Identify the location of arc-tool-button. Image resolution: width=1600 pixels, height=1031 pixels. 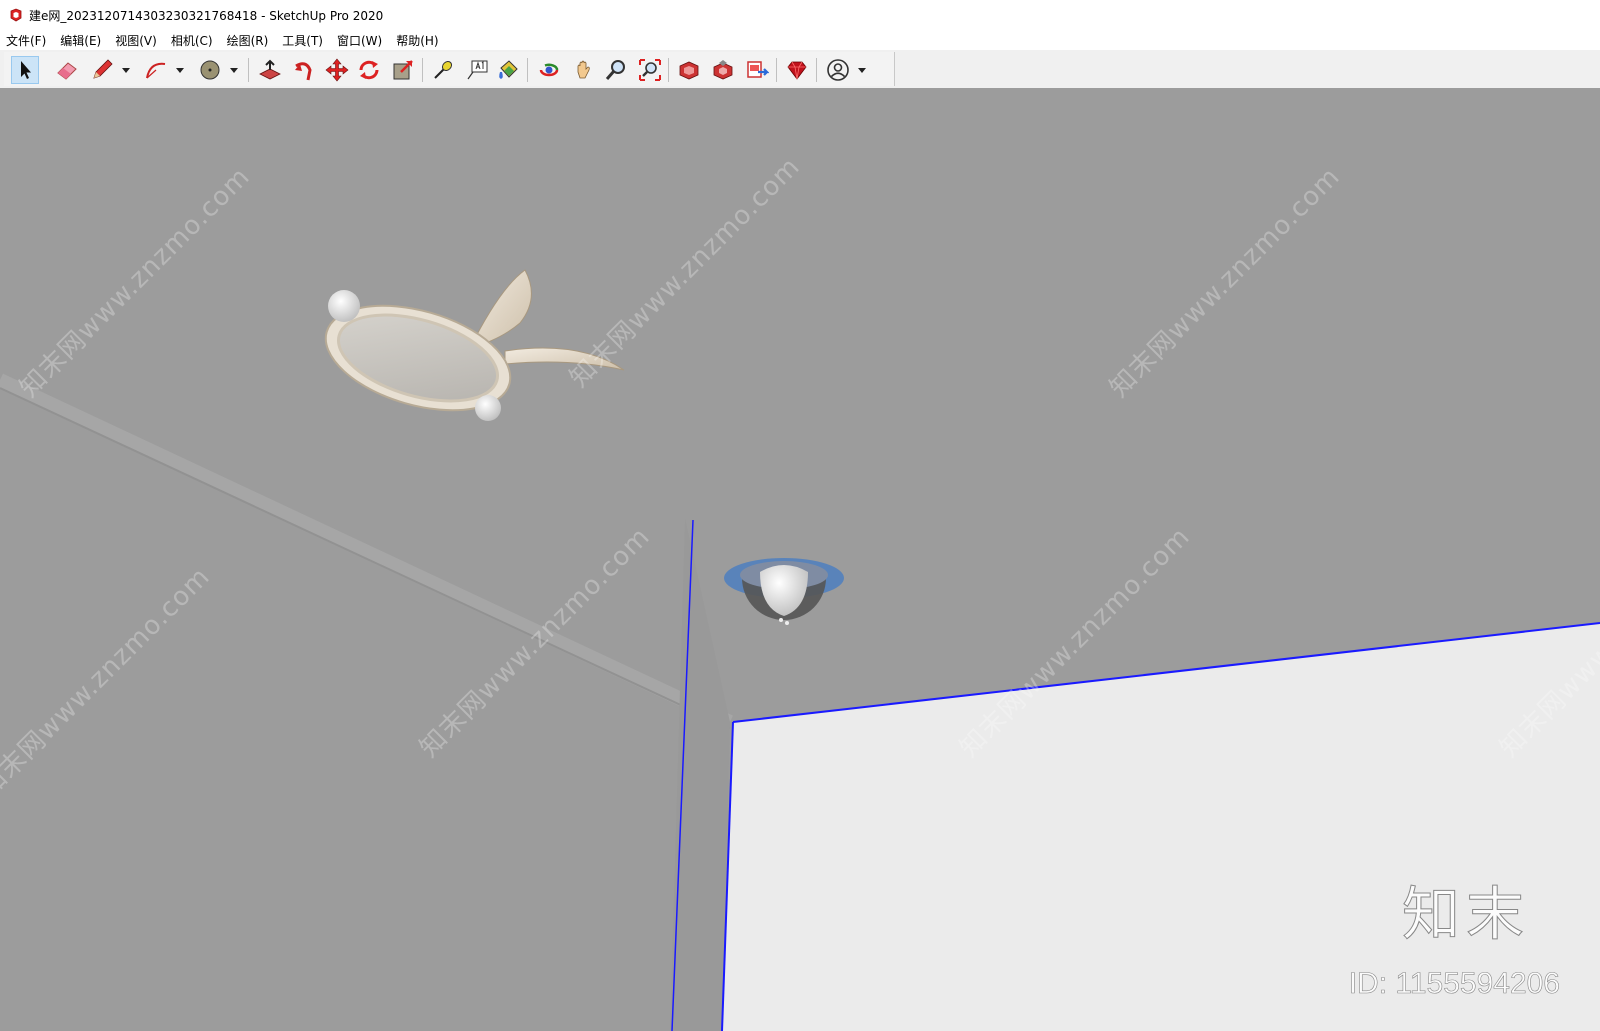
(156, 70).